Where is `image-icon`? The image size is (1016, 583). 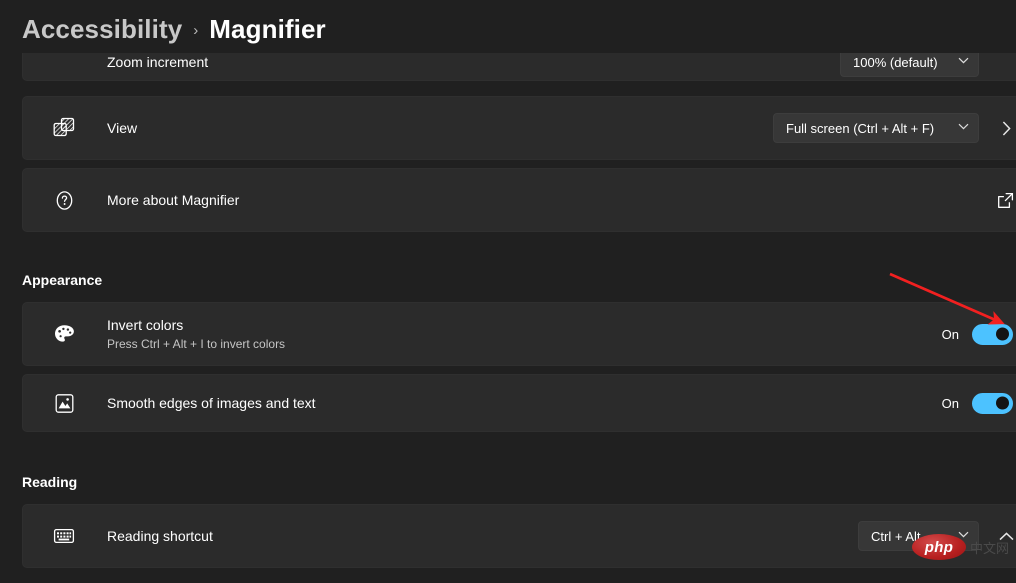 image-icon is located at coordinates (64, 403).